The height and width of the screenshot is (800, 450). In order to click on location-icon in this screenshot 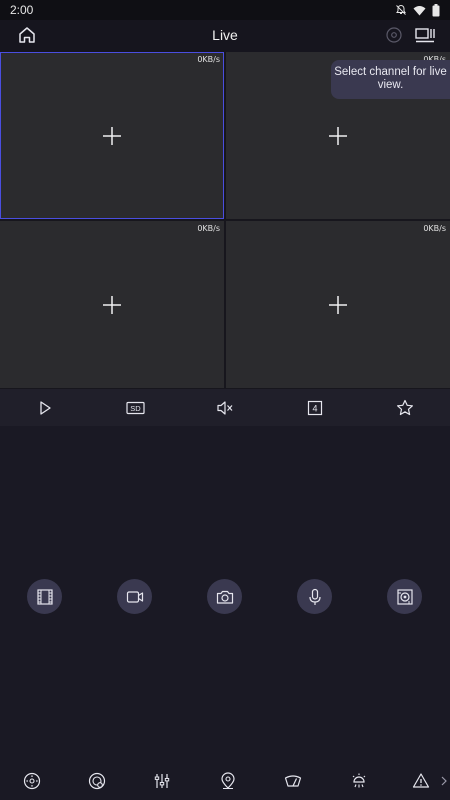, I will do `click(228, 781)`.